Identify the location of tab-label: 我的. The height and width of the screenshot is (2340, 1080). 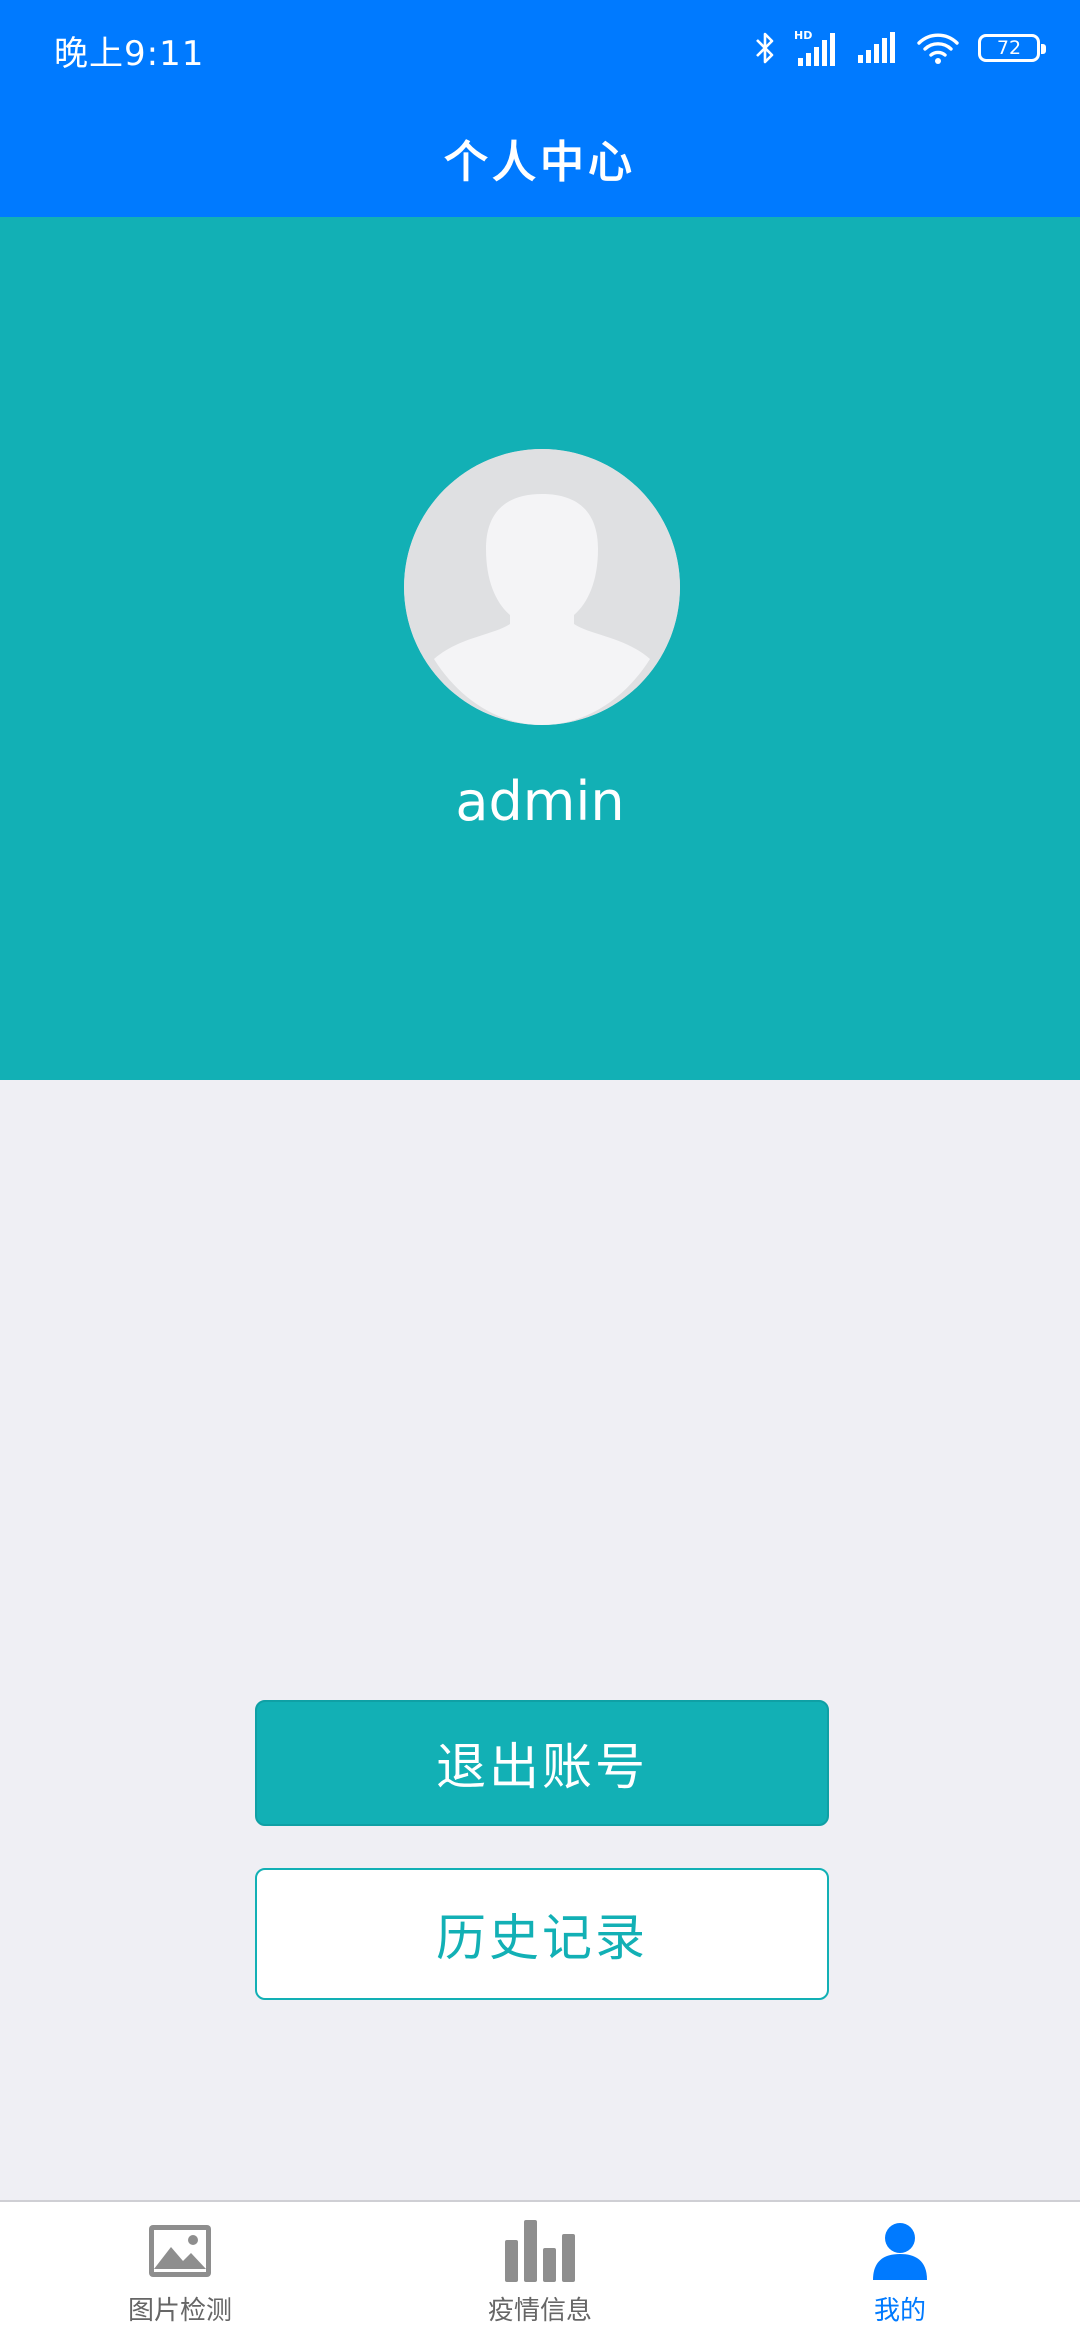
(899, 2311).